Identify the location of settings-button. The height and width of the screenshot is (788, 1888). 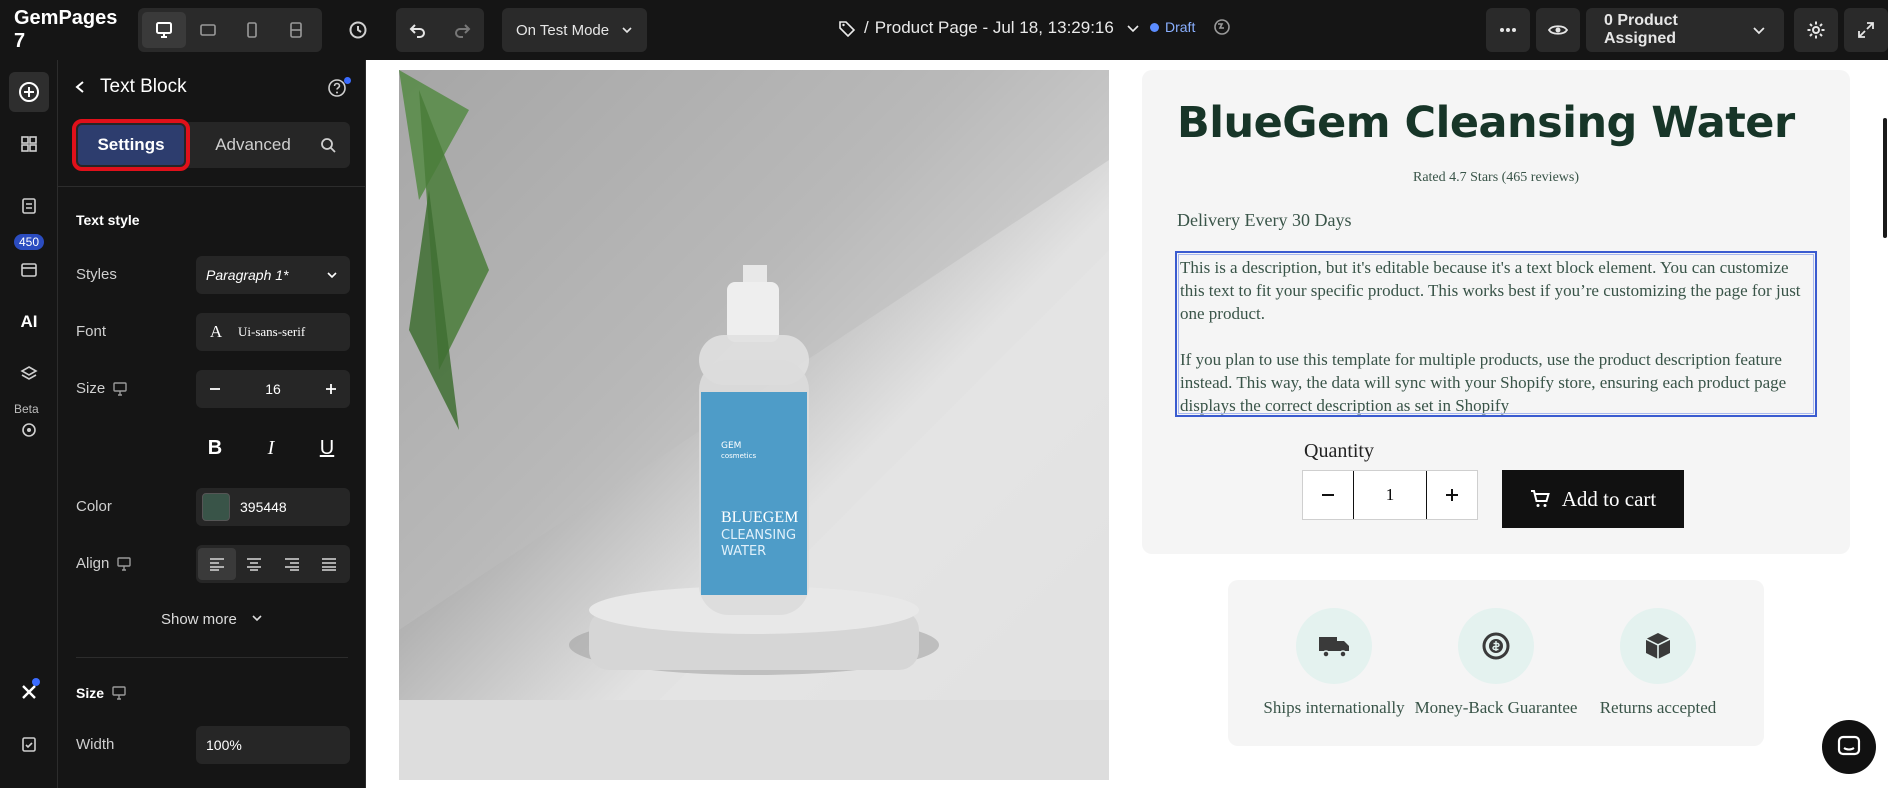
(1816, 30).